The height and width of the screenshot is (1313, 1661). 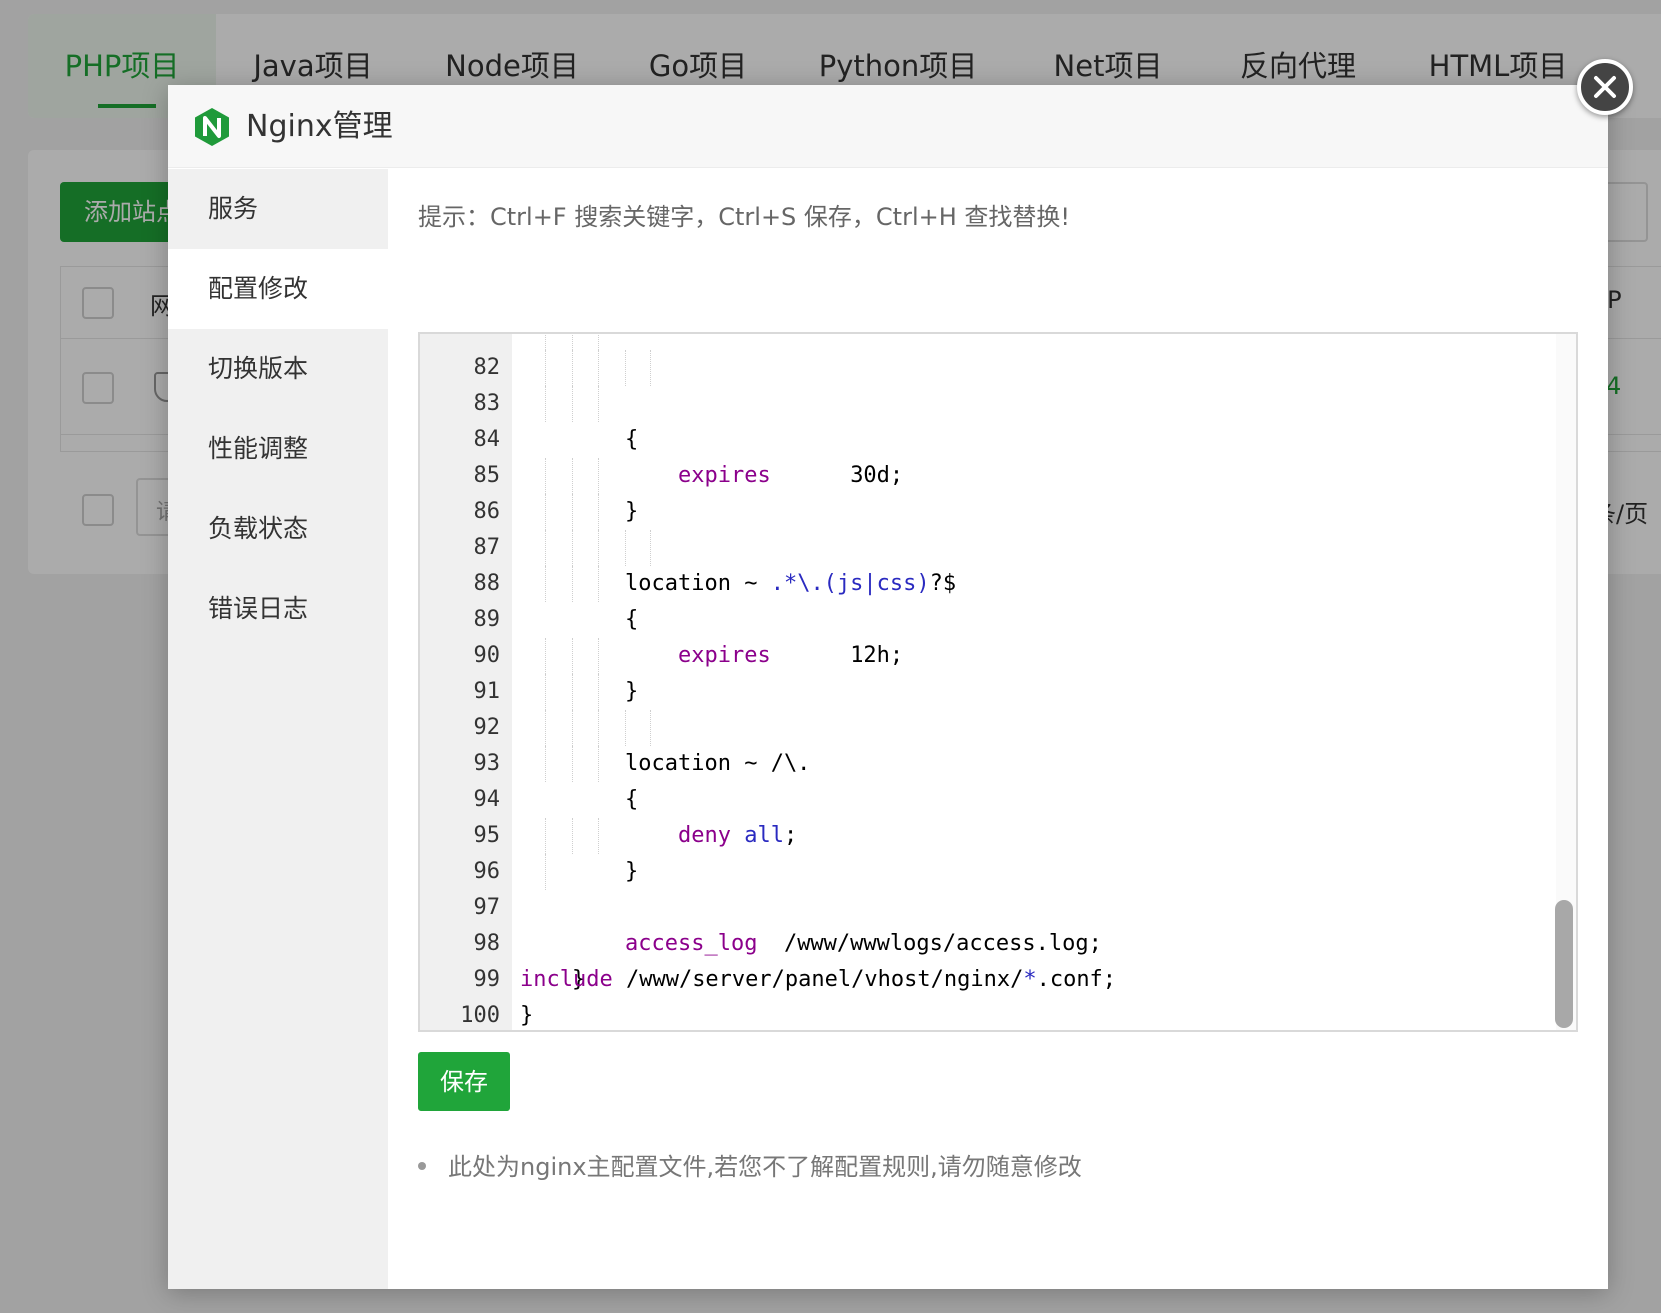 What do you see at coordinates (278, 729) in the screenshot?
I see `dialog-sidebar: 服务 配置修改 切换版本 性能调整 负载状态 错误日志` at bounding box center [278, 729].